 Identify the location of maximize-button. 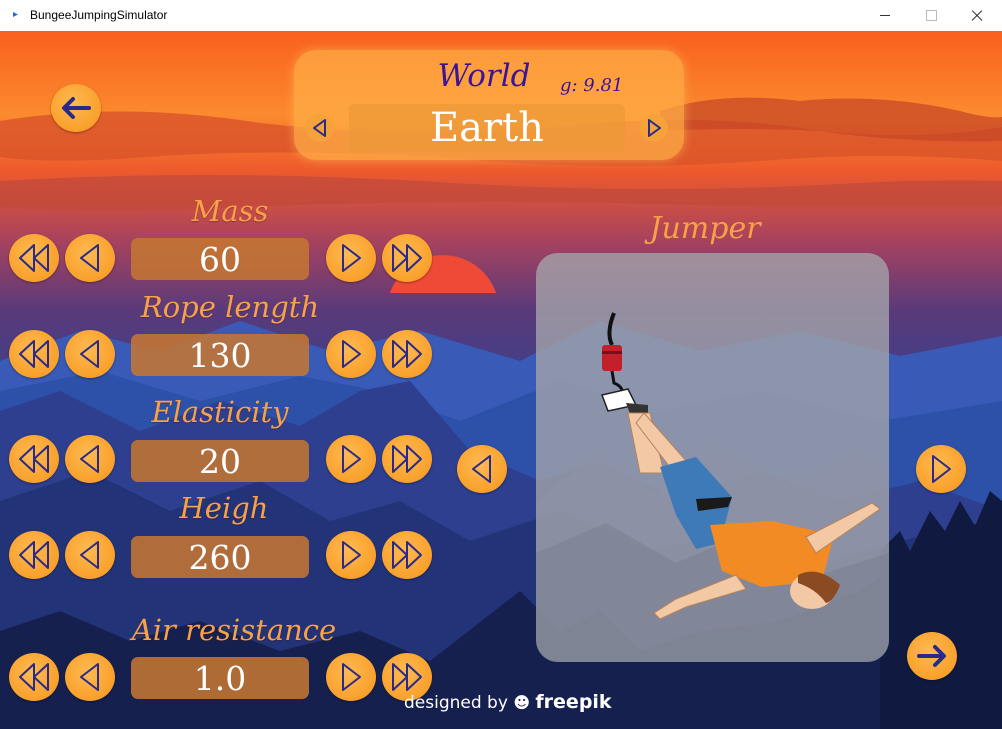
(931, 15).